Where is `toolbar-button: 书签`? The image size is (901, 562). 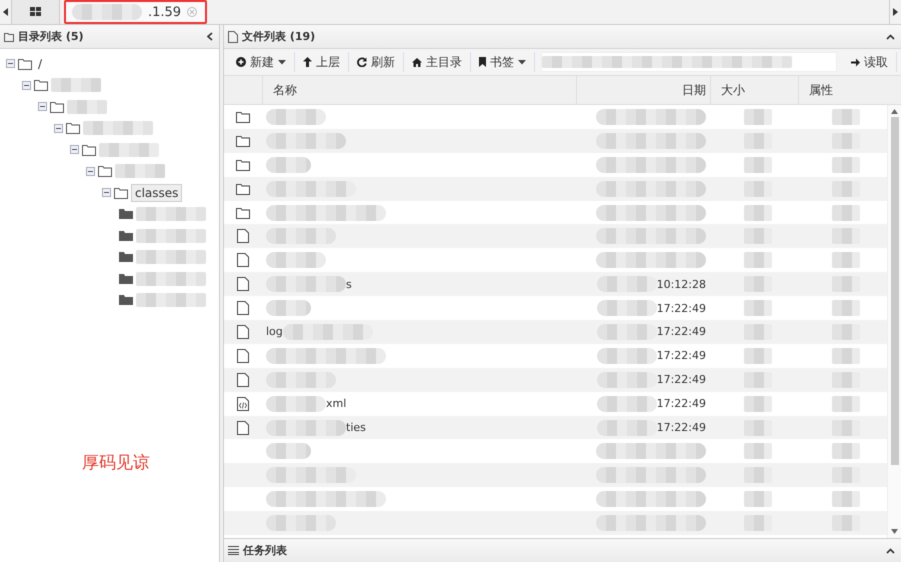
toolbar-button: 书签 is located at coordinates (503, 62).